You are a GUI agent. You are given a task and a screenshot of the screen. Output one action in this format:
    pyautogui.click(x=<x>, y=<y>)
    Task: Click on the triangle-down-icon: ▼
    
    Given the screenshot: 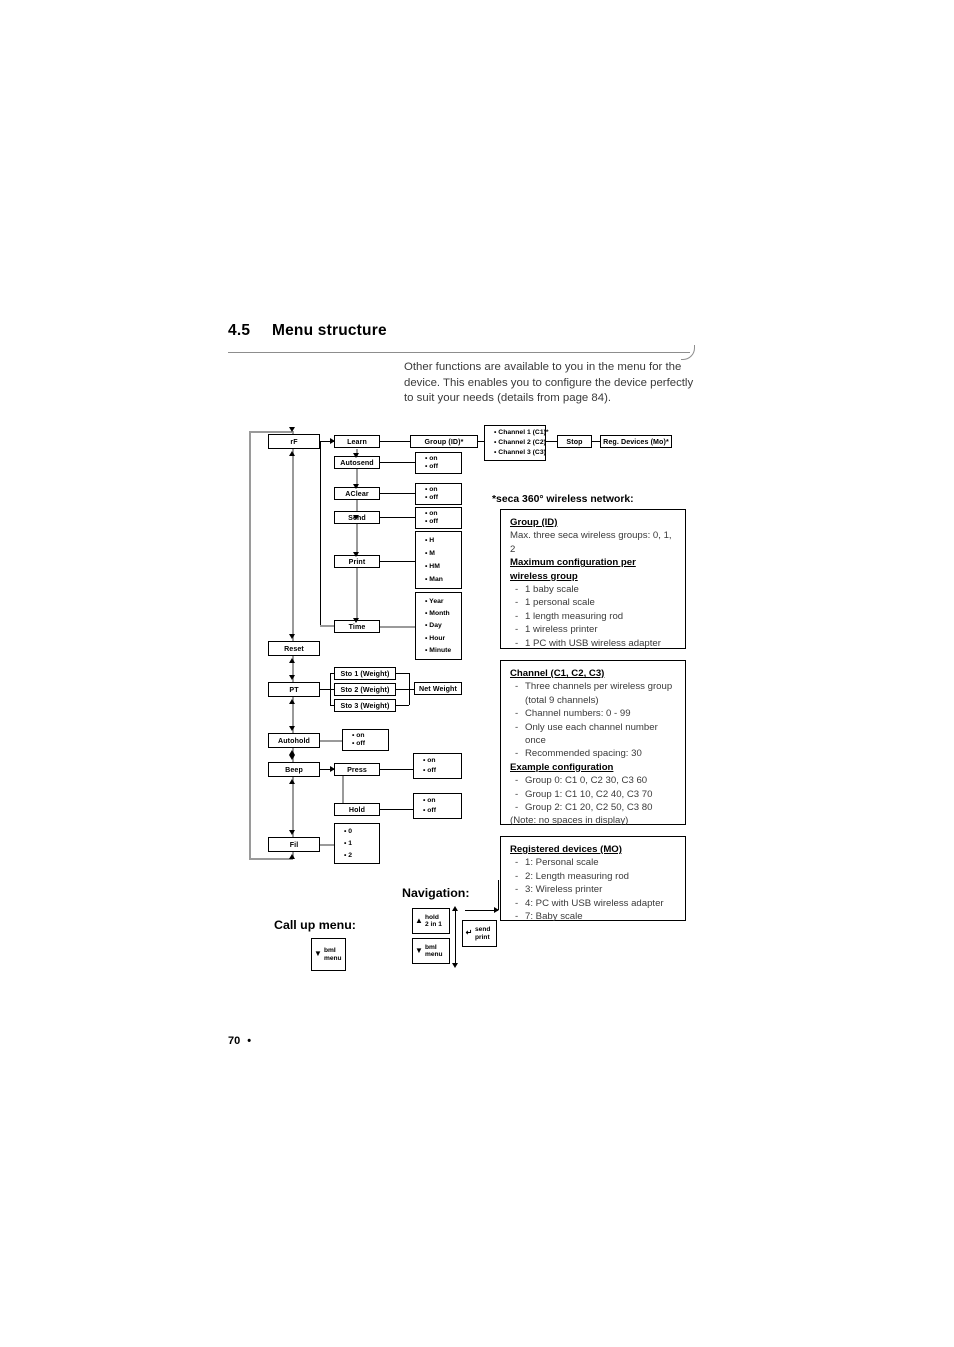 What is the action you would take?
    pyautogui.click(x=419, y=950)
    